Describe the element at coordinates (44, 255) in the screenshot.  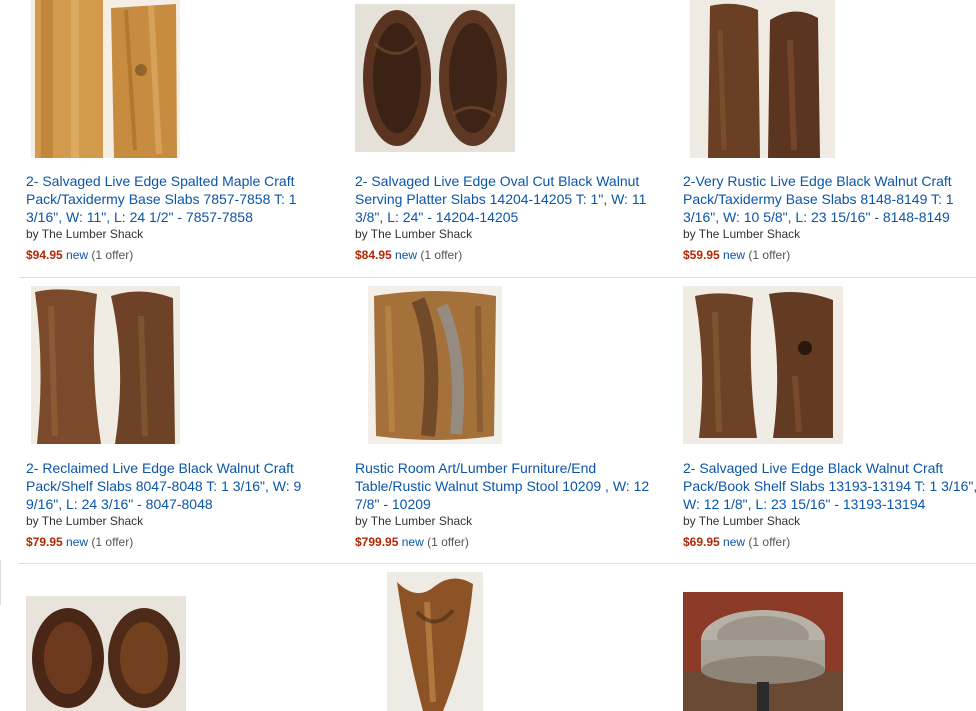
I see `product-price: $94.95` at that location.